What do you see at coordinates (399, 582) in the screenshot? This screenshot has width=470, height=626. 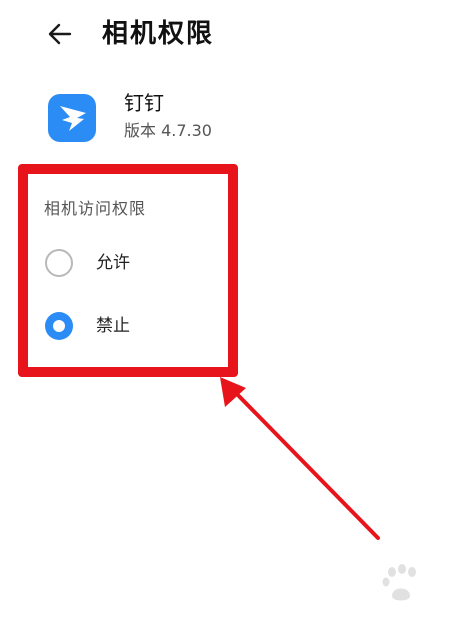 I see `baidu-paw-logo-icon` at bounding box center [399, 582].